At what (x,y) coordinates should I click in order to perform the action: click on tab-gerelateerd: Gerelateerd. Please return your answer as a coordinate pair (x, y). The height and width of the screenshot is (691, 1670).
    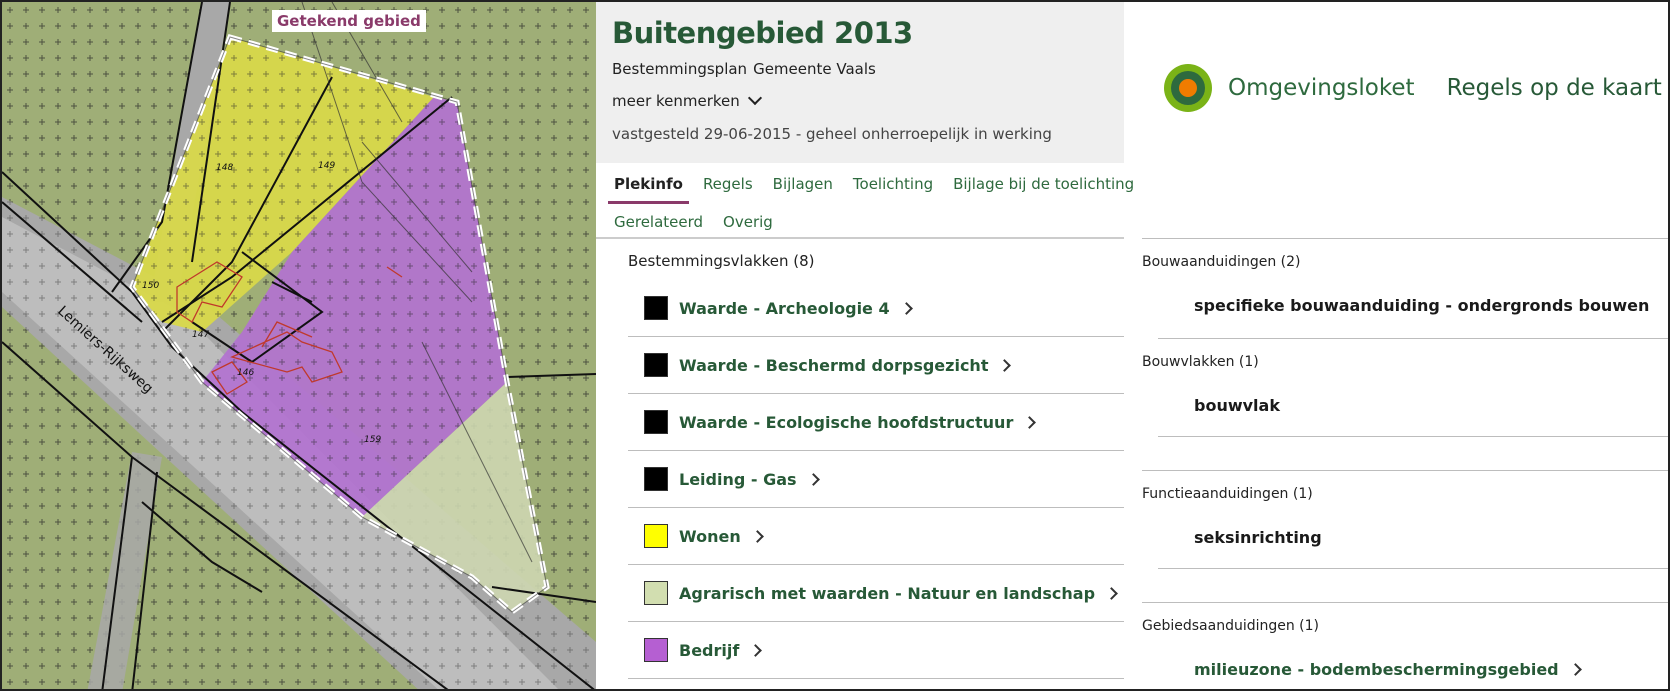
    Looking at the image, I should click on (658, 222).